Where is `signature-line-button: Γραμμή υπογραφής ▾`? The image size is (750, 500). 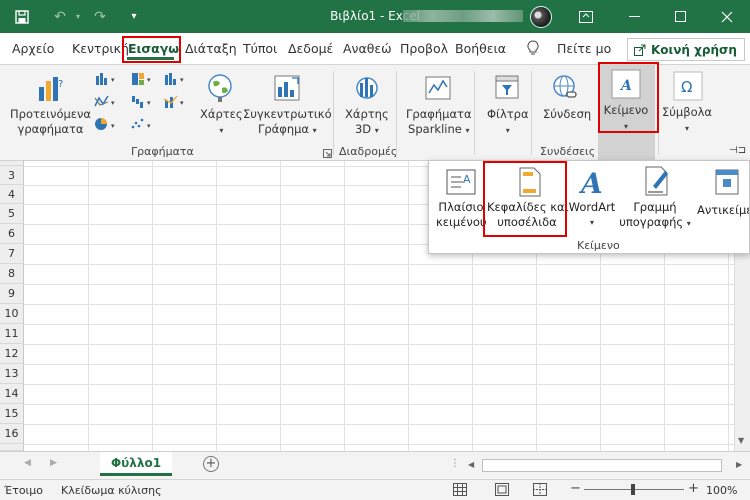
signature-line-button: Γραμμή υπογραφής ▾ is located at coordinates (655, 215).